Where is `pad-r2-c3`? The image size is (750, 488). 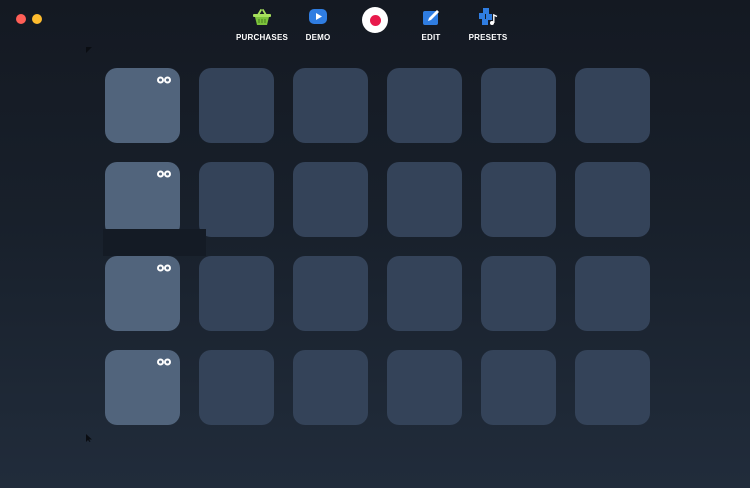
pad-r2-c3 is located at coordinates (330, 199).